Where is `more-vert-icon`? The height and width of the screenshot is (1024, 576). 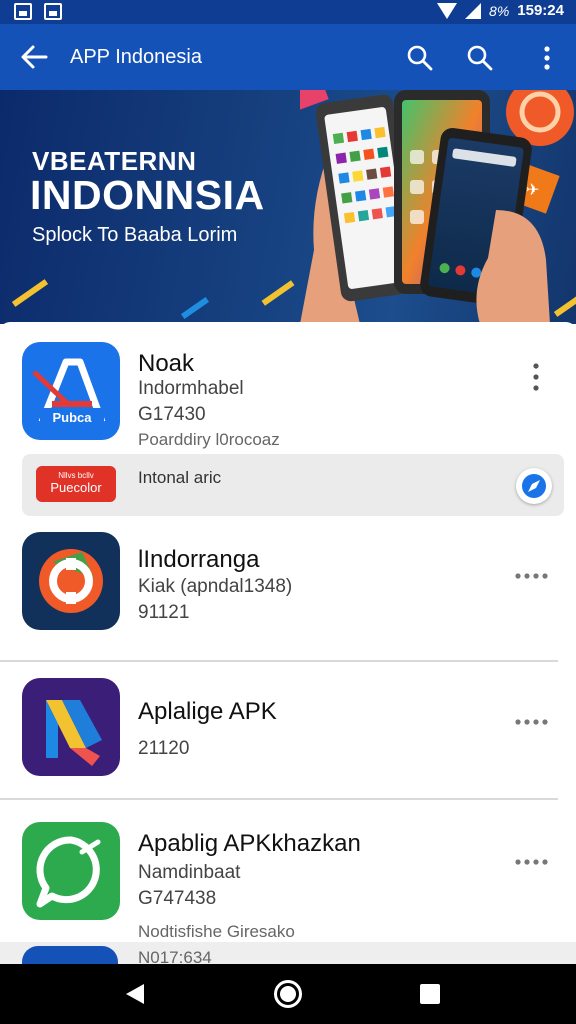
more-vert-icon is located at coordinates (547, 58).